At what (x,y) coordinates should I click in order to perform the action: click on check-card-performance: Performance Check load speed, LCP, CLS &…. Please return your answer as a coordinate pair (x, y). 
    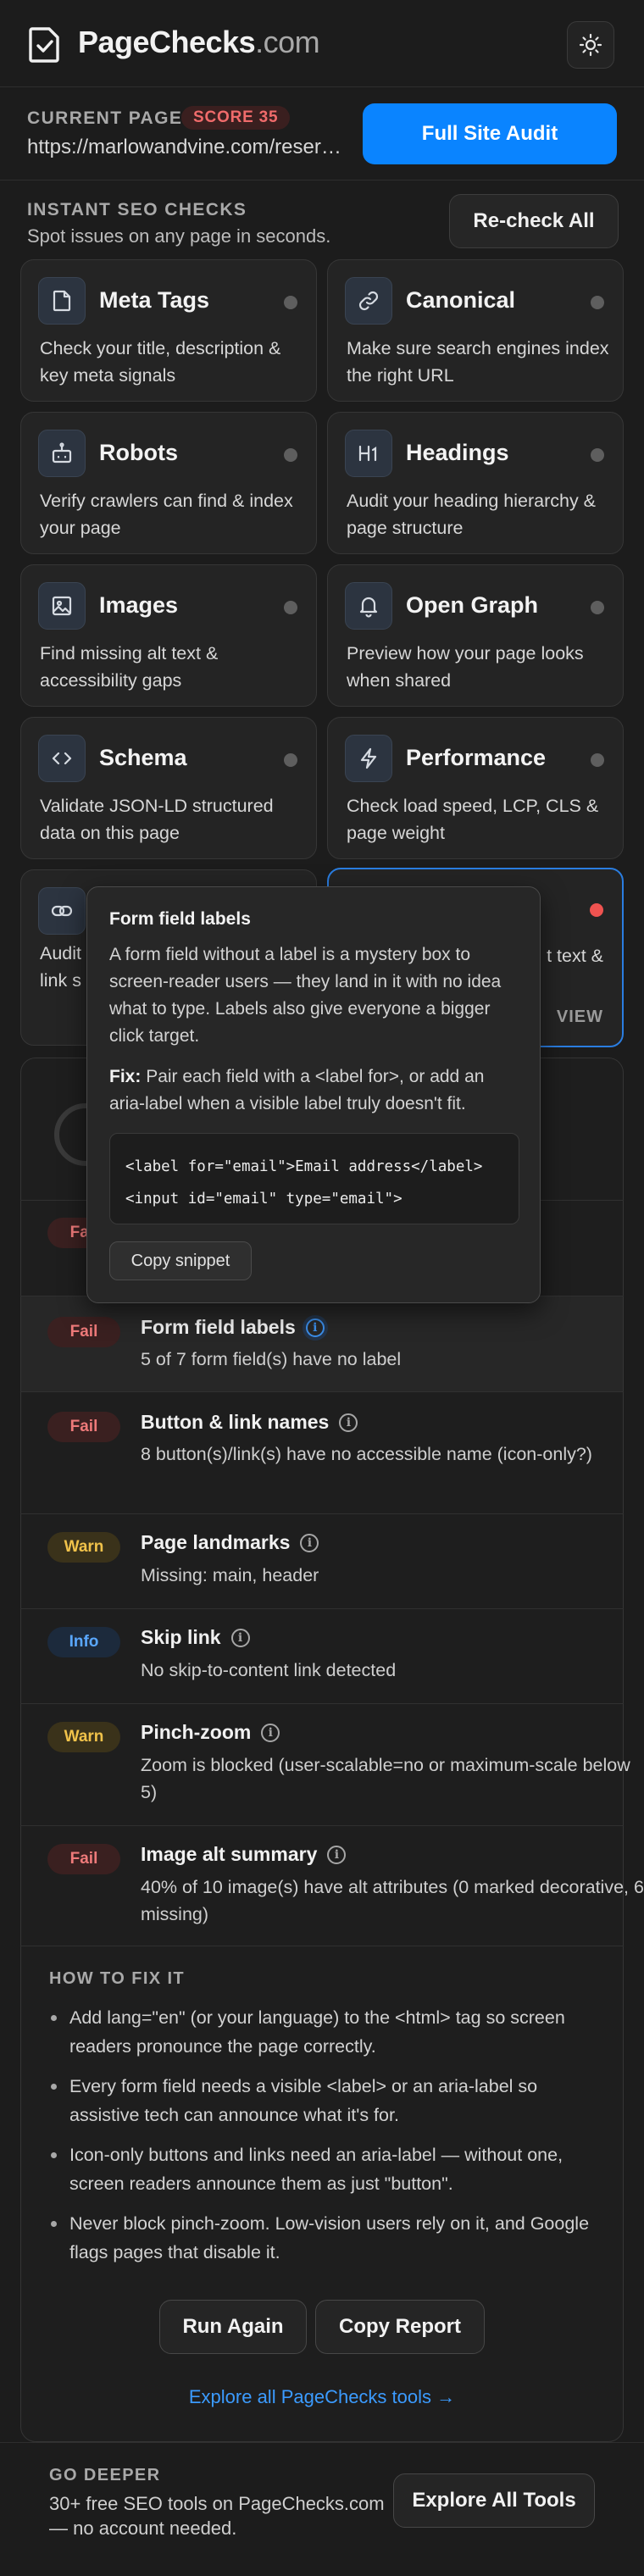
    Looking at the image, I should click on (475, 788).